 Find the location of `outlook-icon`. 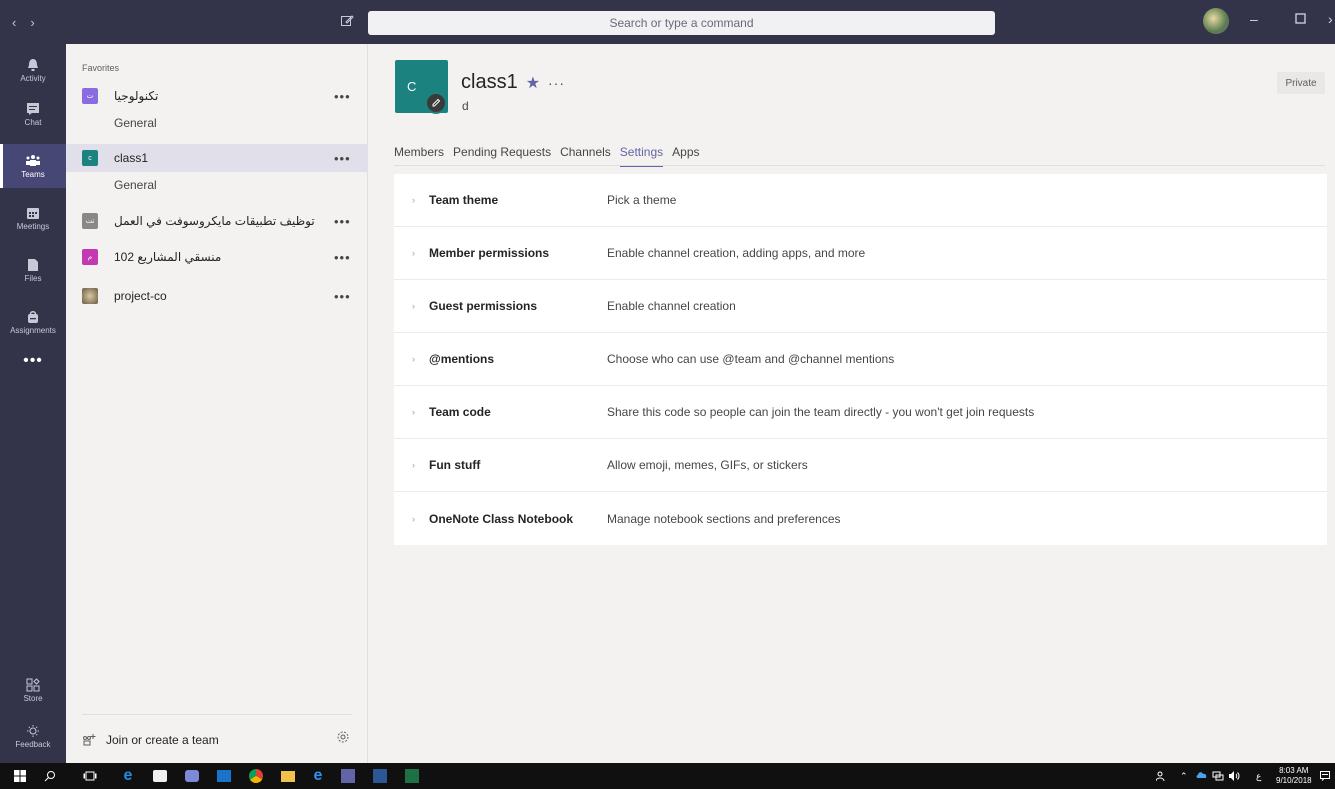

outlook-icon is located at coordinates (224, 776).